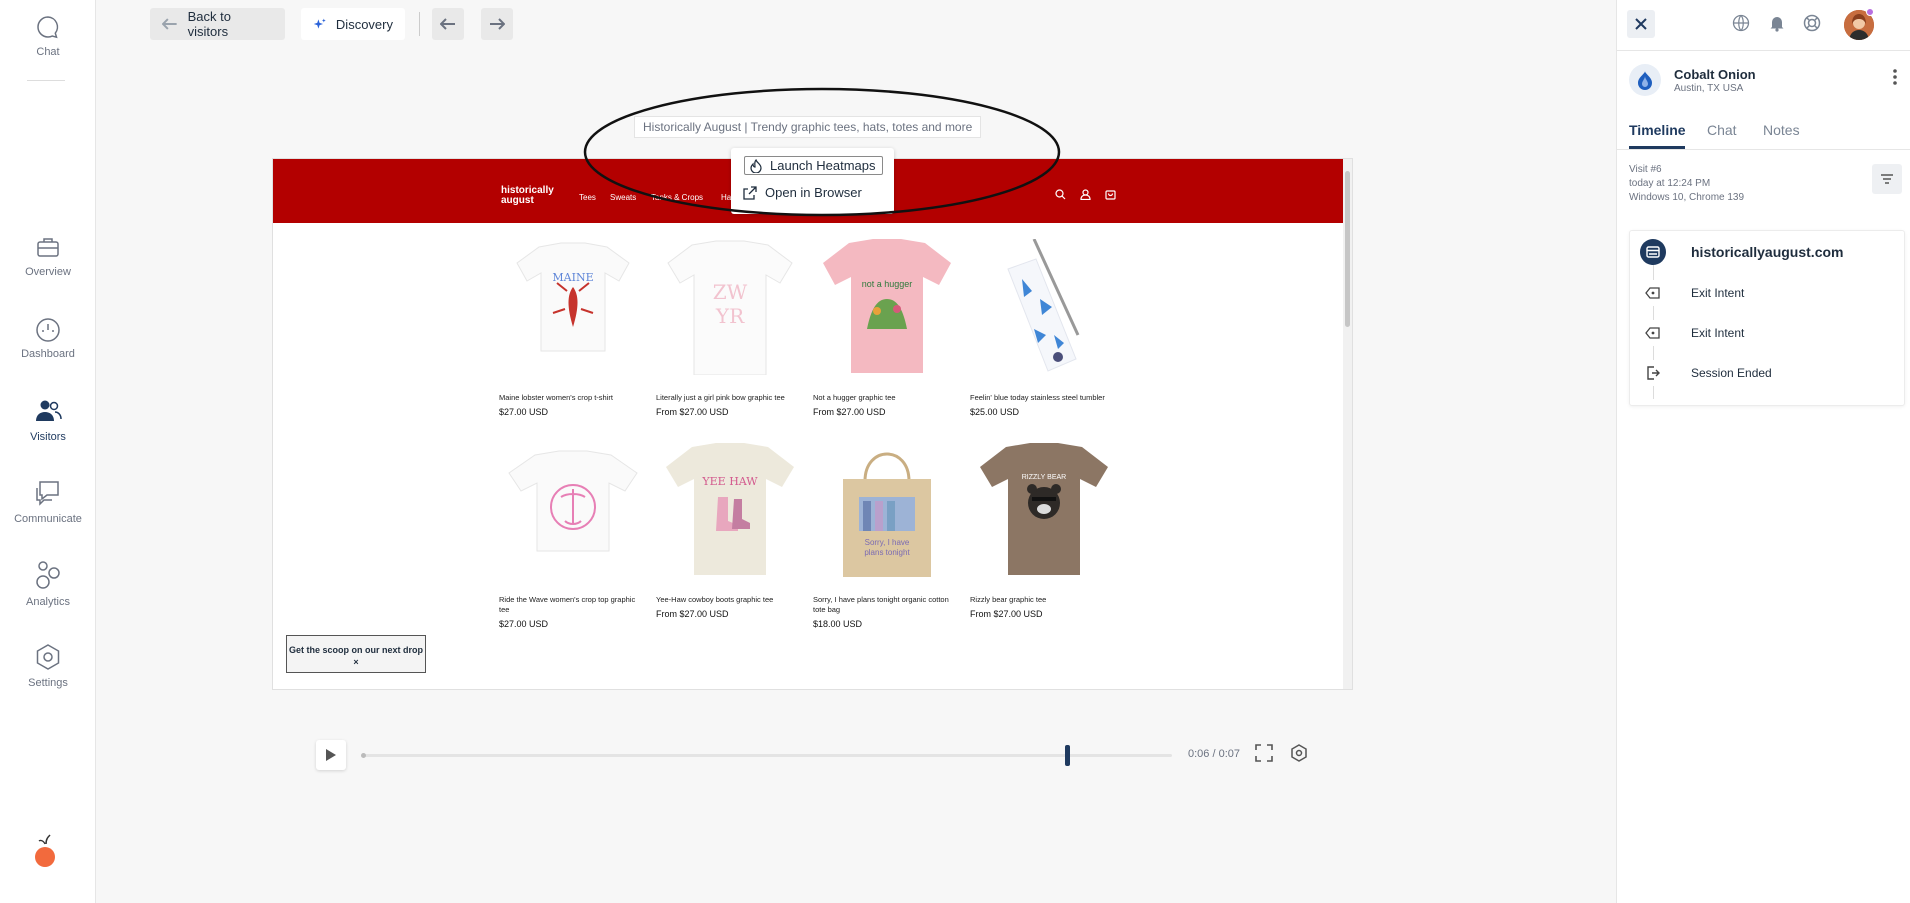 The height and width of the screenshot is (903, 1910). I want to click on toolbar-separator, so click(419, 24).